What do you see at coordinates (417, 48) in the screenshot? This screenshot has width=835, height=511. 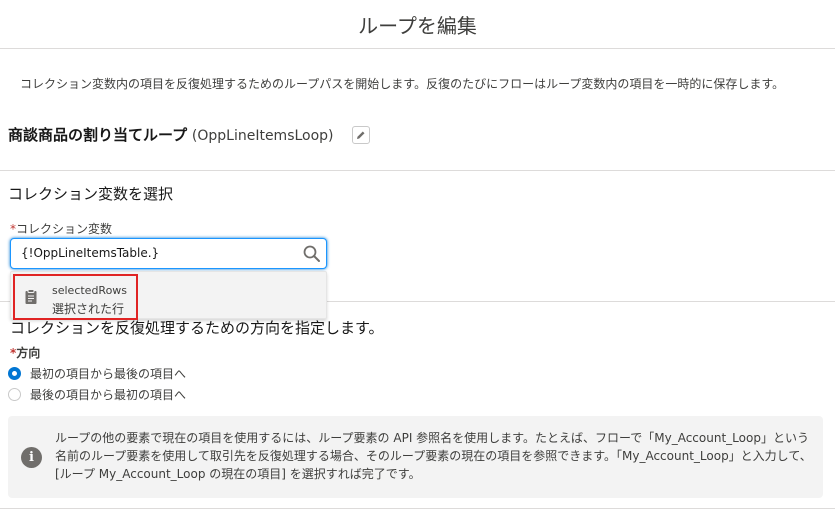 I see `header-divider` at bounding box center [417, 48].